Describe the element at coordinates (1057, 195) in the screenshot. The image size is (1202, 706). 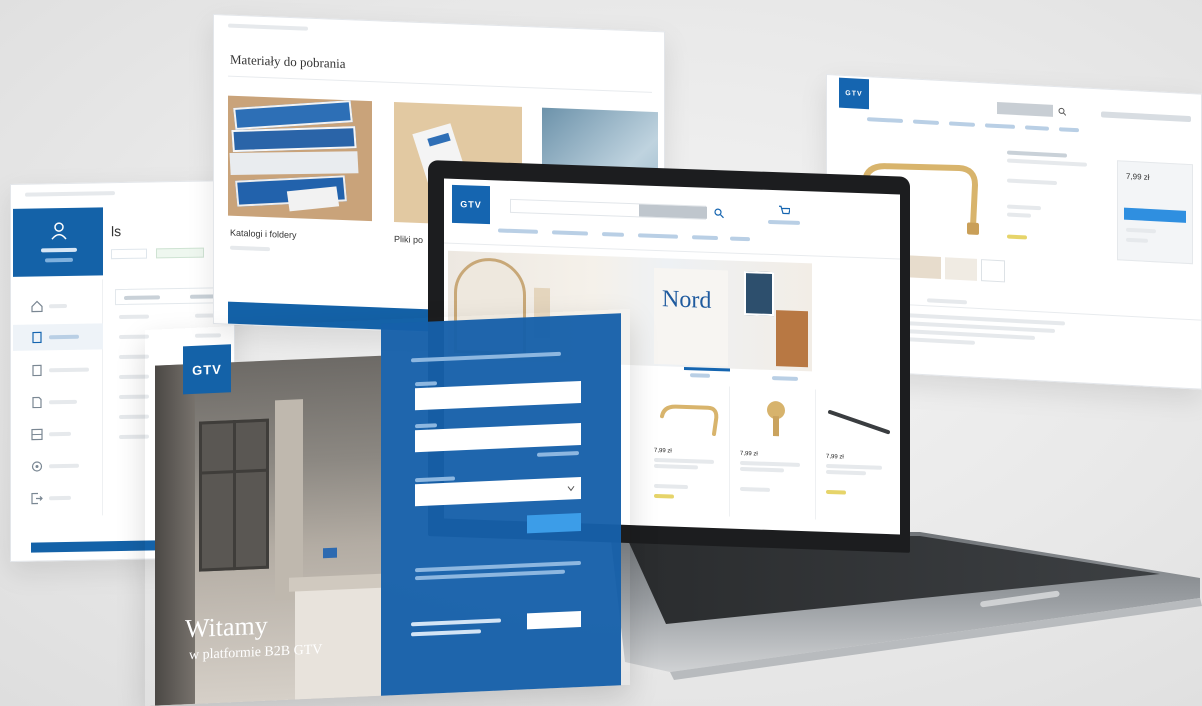
I see `product-info` at that location.